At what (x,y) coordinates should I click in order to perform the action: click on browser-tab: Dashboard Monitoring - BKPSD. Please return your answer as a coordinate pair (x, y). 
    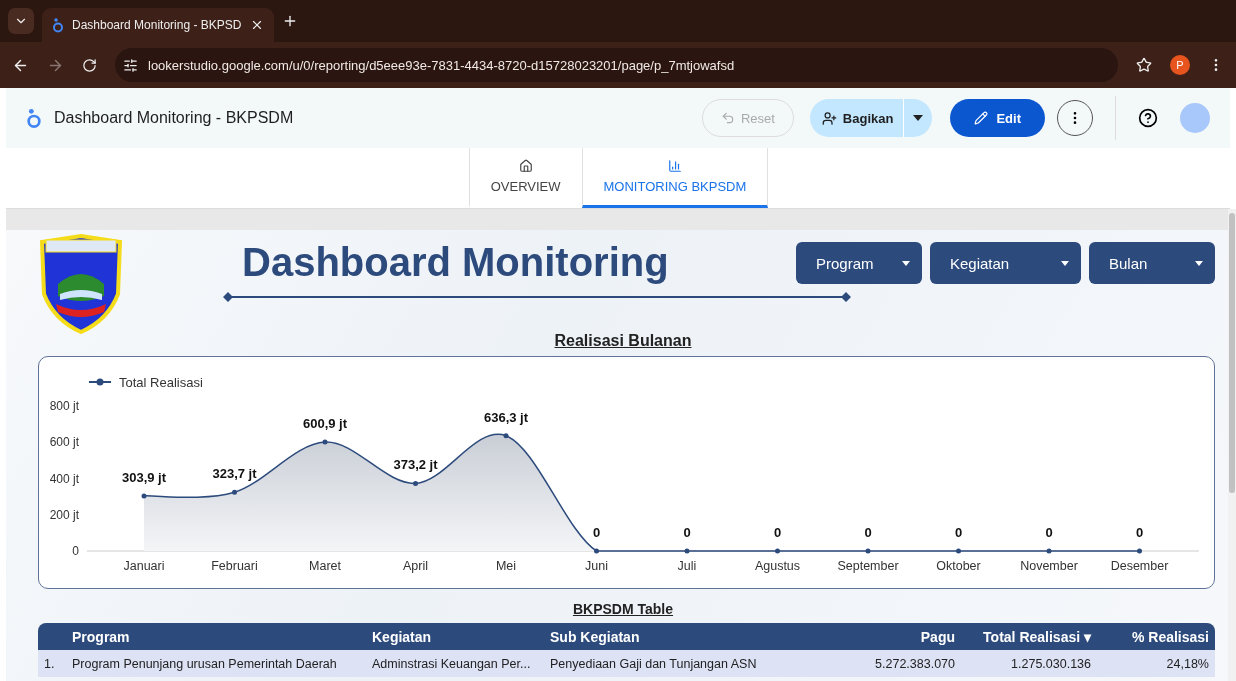
    Looking at the image, I should click on (158, 25).